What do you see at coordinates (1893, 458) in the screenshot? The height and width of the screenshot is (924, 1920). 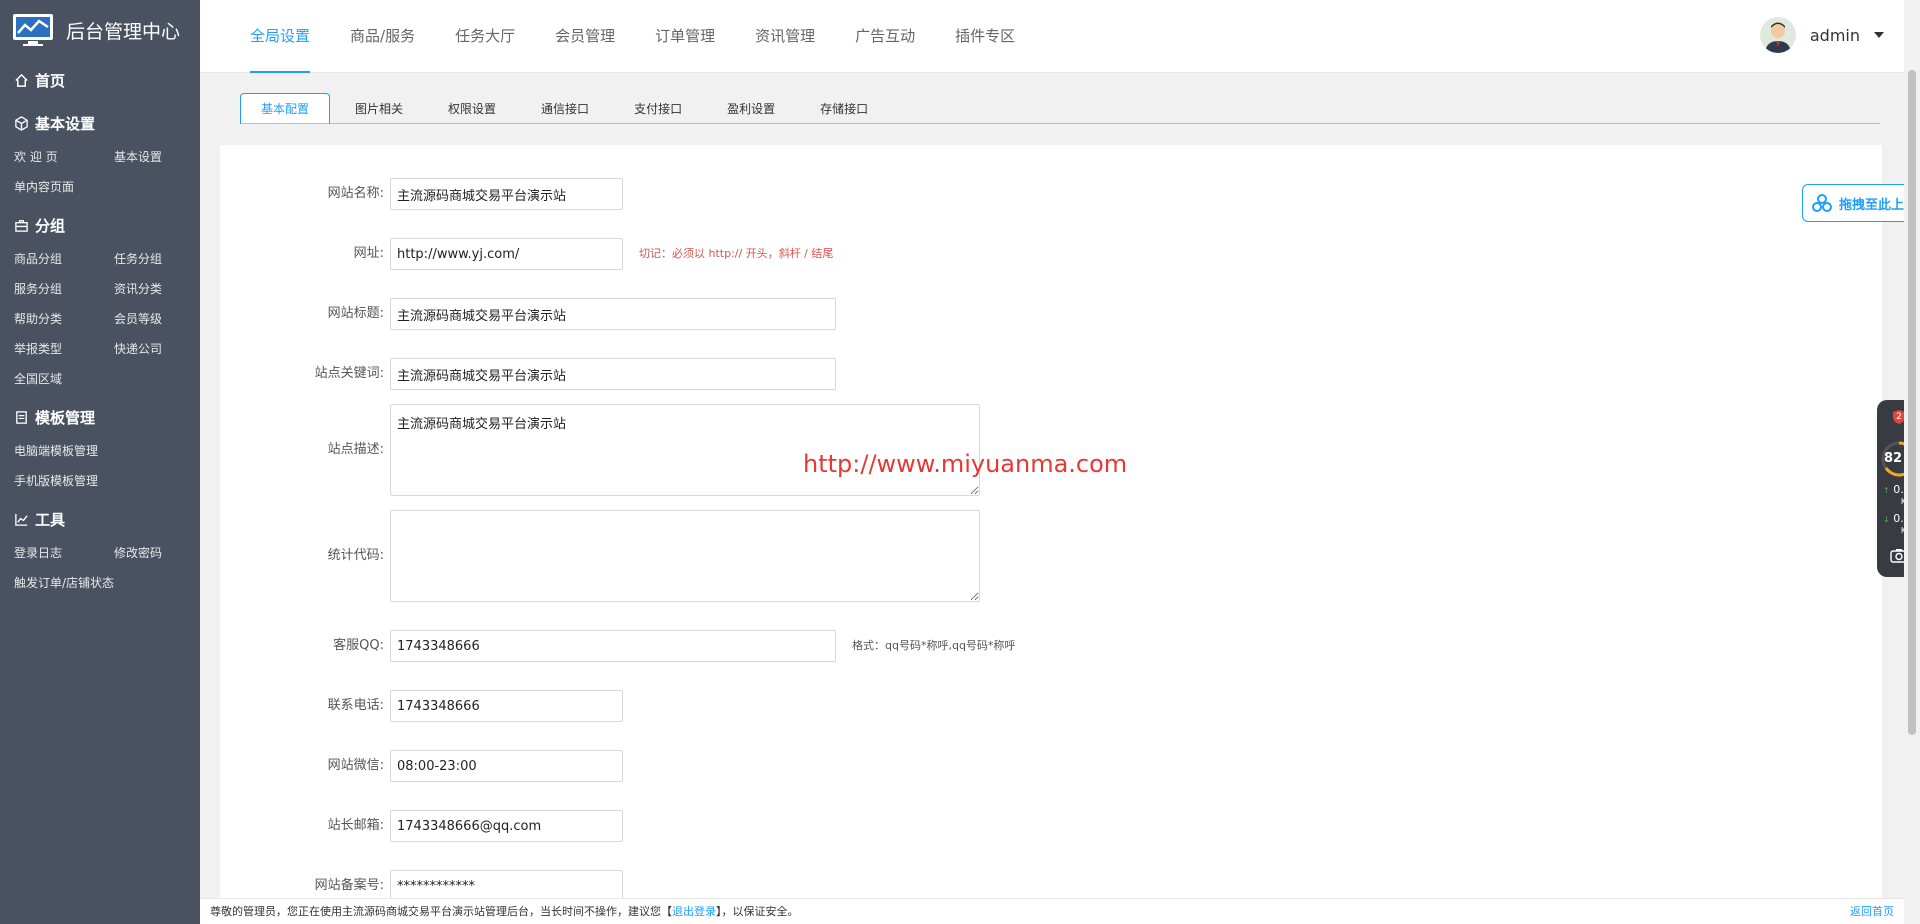 I see `cpu-percent: 82` at bounding box center [1893, 458].